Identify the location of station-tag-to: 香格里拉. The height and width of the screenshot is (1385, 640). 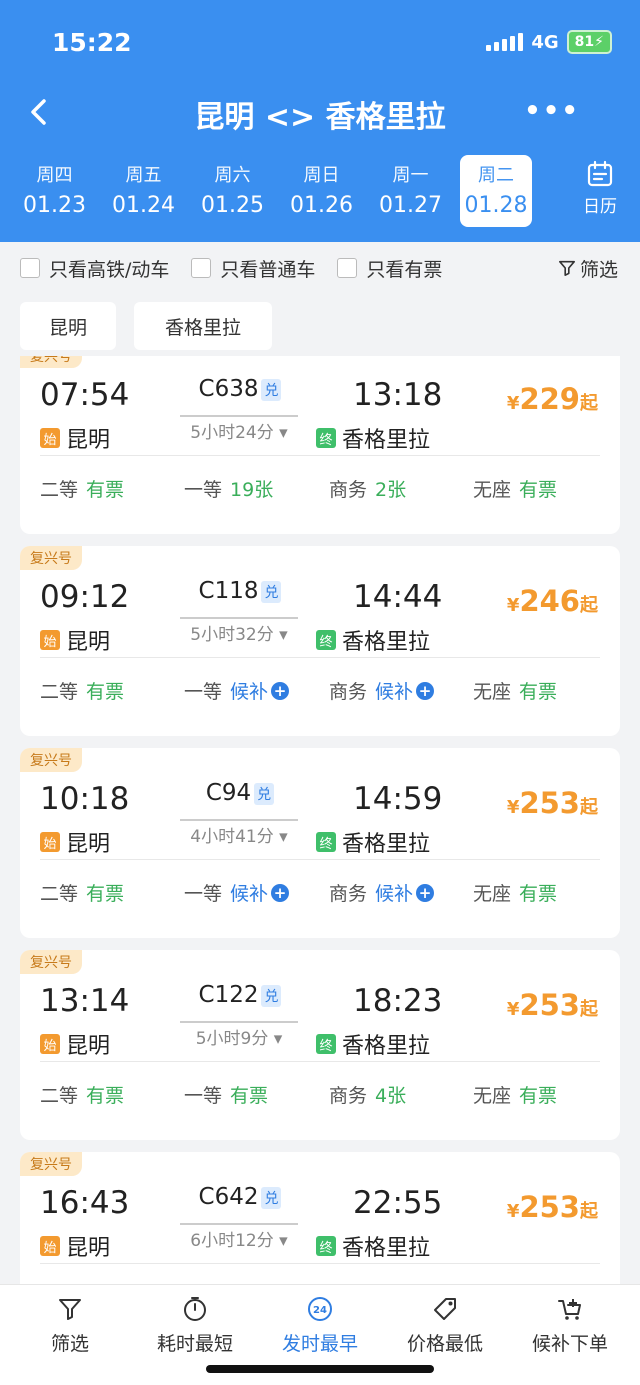
(203, 326).